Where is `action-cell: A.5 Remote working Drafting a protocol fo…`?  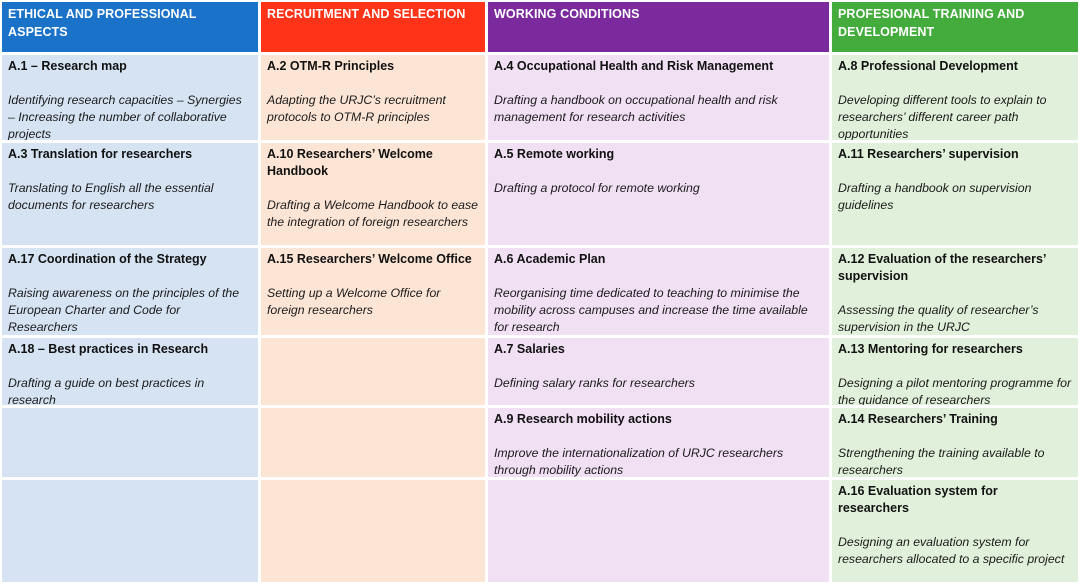 action-cell: A.5 Remote working Drafting a protocol fo… is located at coordinates (658, 194).